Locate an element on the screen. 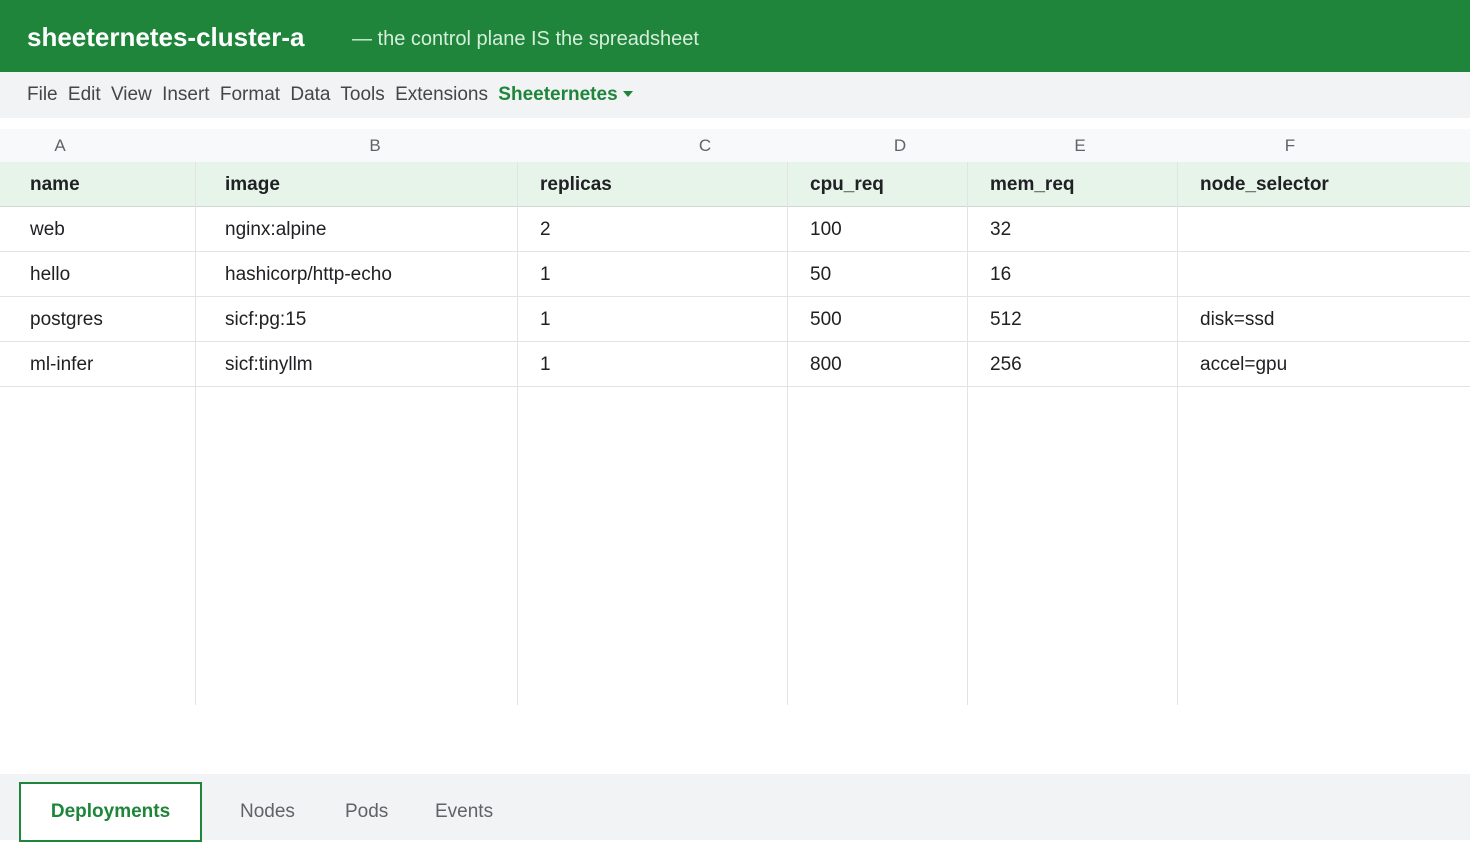  cell-name: hello is located at coordinates (50, 274).